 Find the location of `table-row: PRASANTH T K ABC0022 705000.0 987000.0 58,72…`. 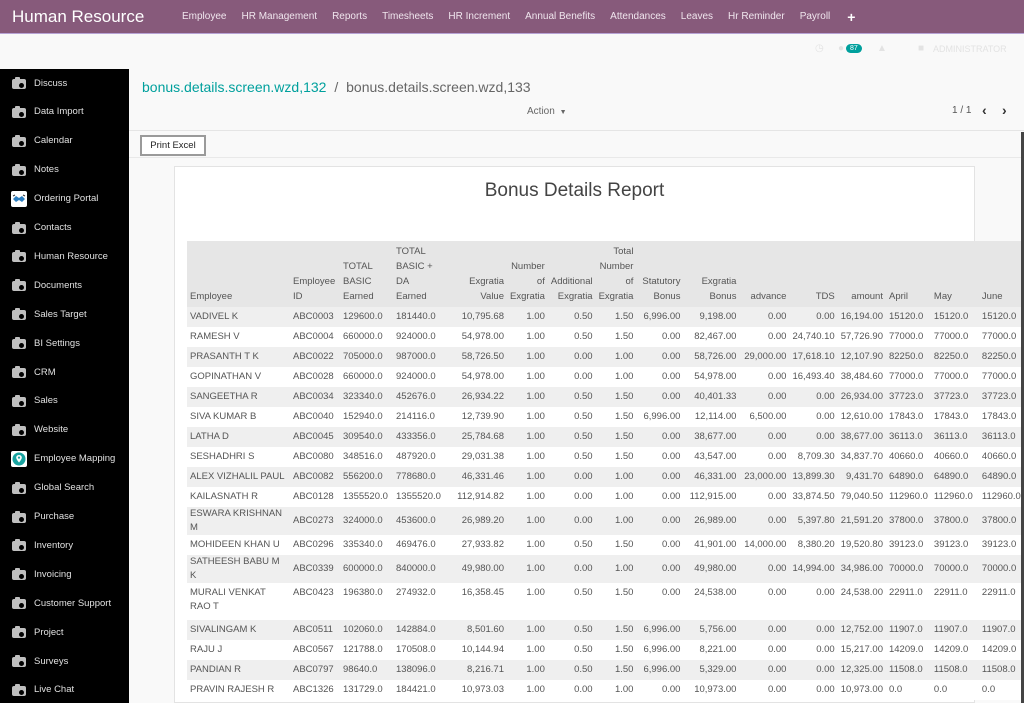

table-row: PRASANTH T K ABC0022 705000.0 987000.0 58,72… is located at coordinates (604, 357).